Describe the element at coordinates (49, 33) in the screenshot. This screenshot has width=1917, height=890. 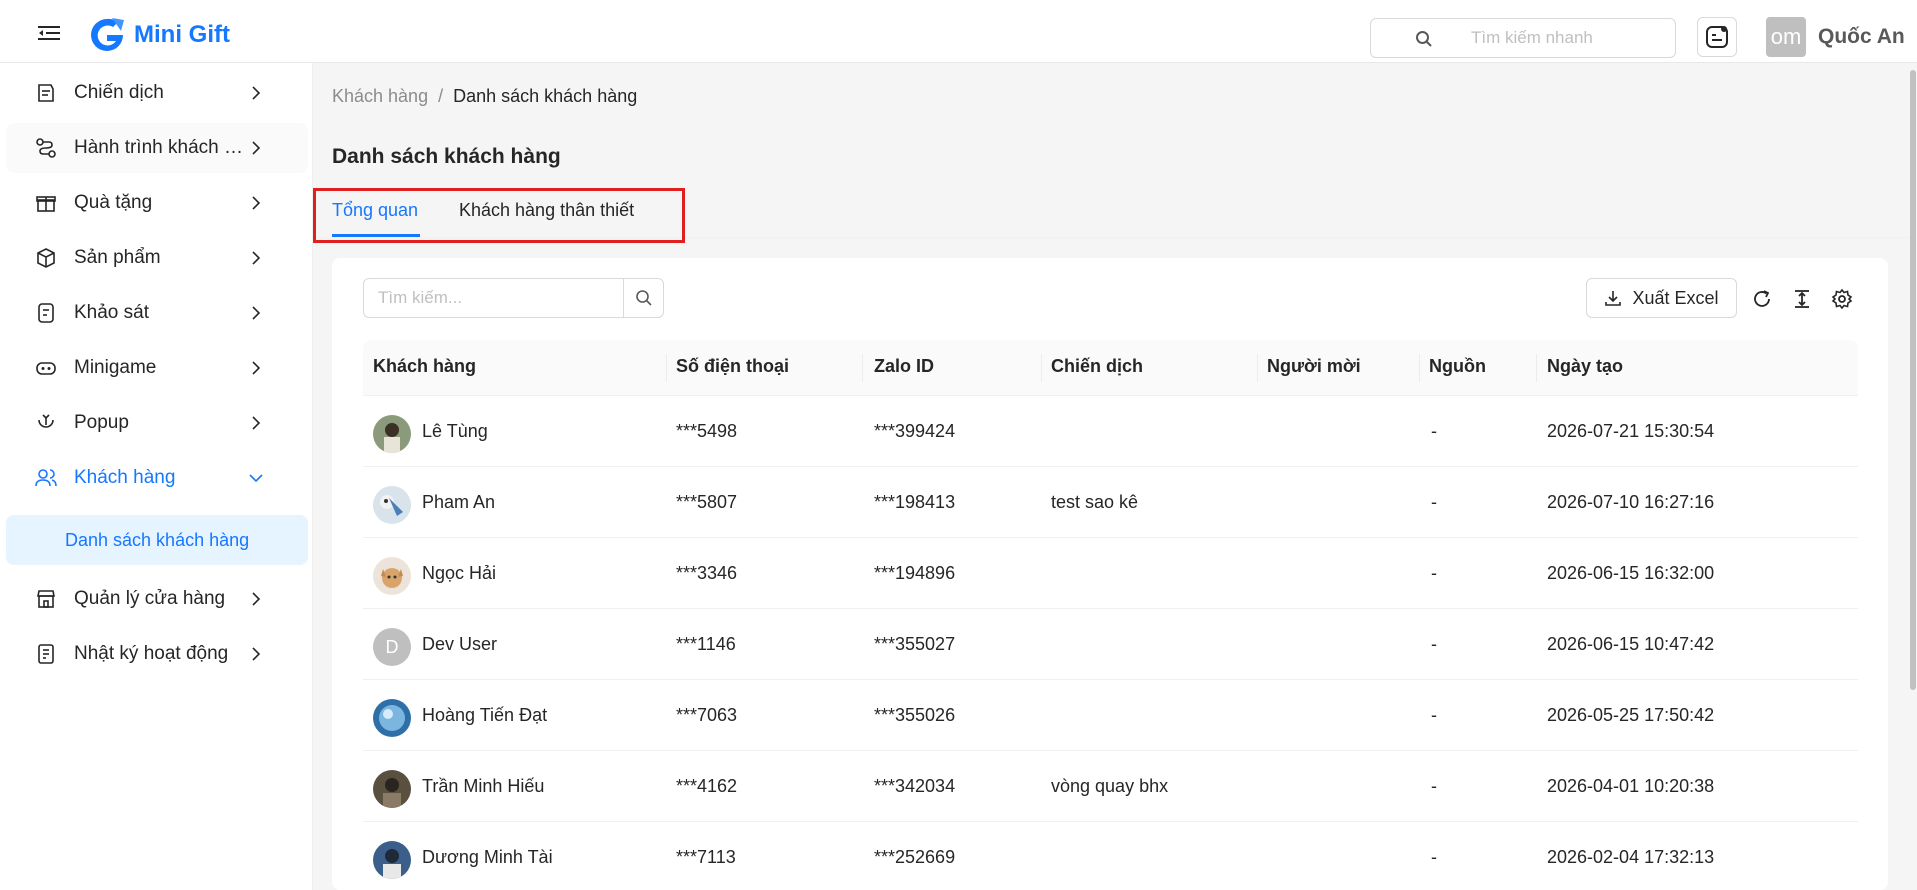
I see `menu-fold-icon` at that location.